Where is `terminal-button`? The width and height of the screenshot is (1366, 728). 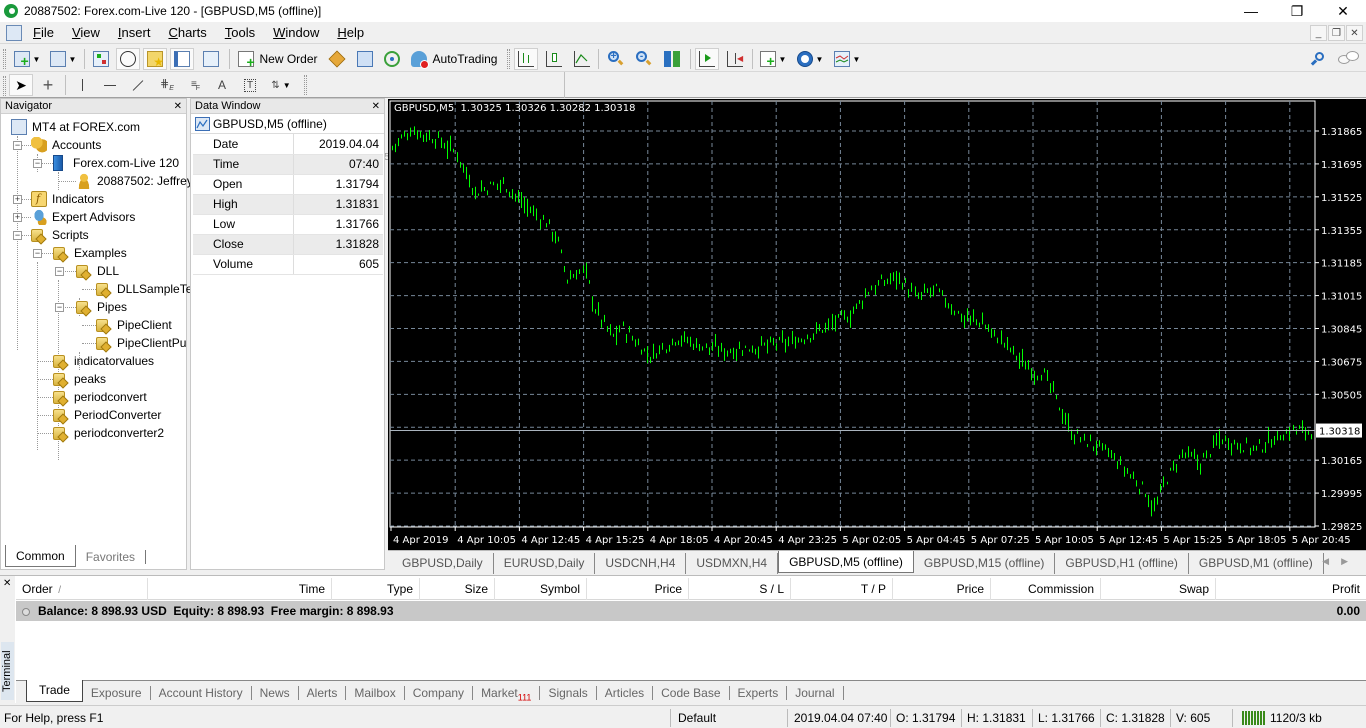 terminal-button is located at coordinates (182, 59).